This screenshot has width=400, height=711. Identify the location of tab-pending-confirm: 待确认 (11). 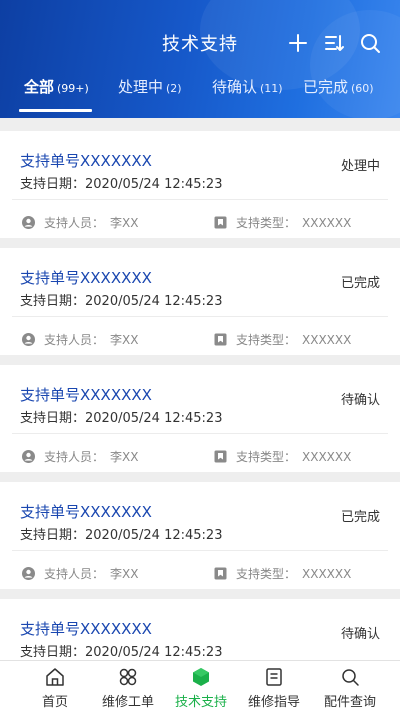
(247, 91).